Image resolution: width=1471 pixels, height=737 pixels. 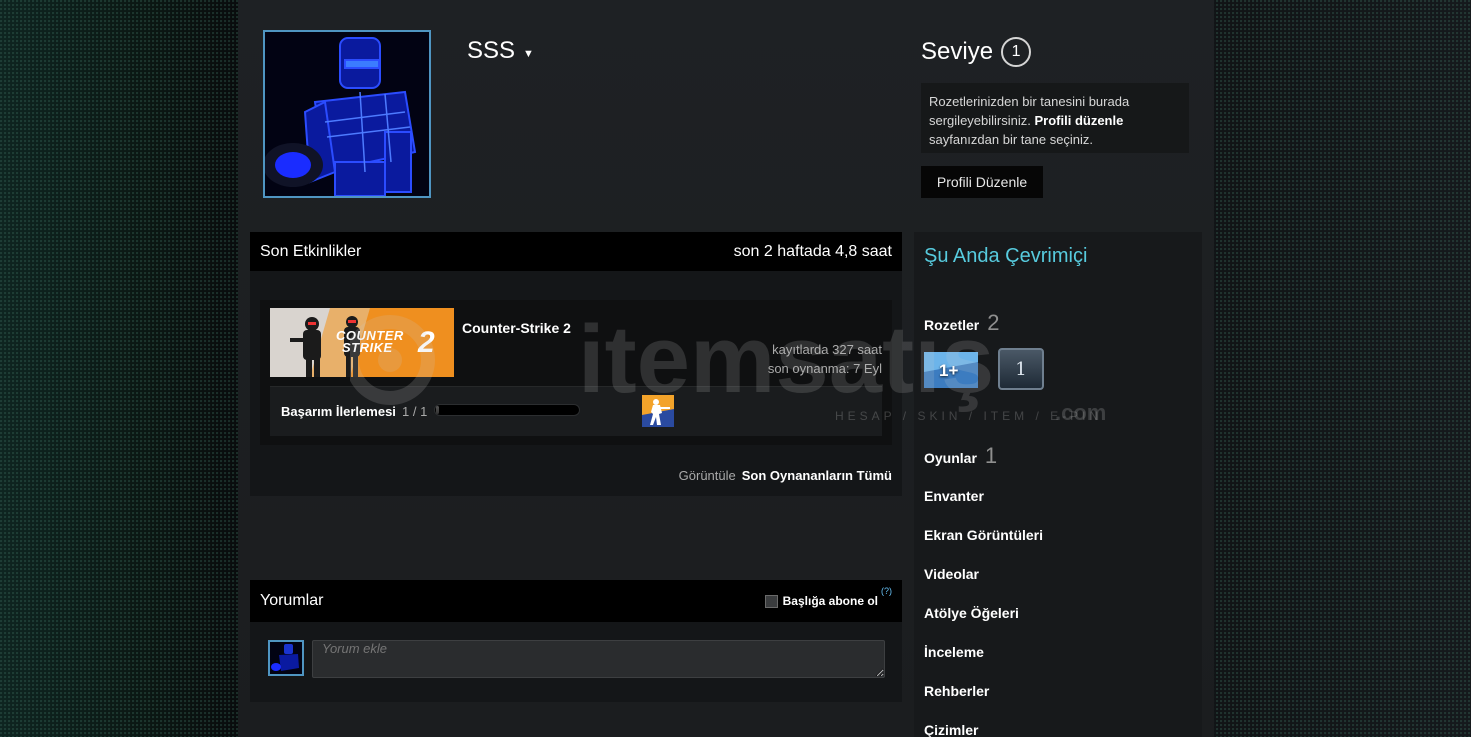 What do you see at coordinates (707, 475) in the screenshot?
I see `view-label: Görüntüle` at bounding box center [707, 475].